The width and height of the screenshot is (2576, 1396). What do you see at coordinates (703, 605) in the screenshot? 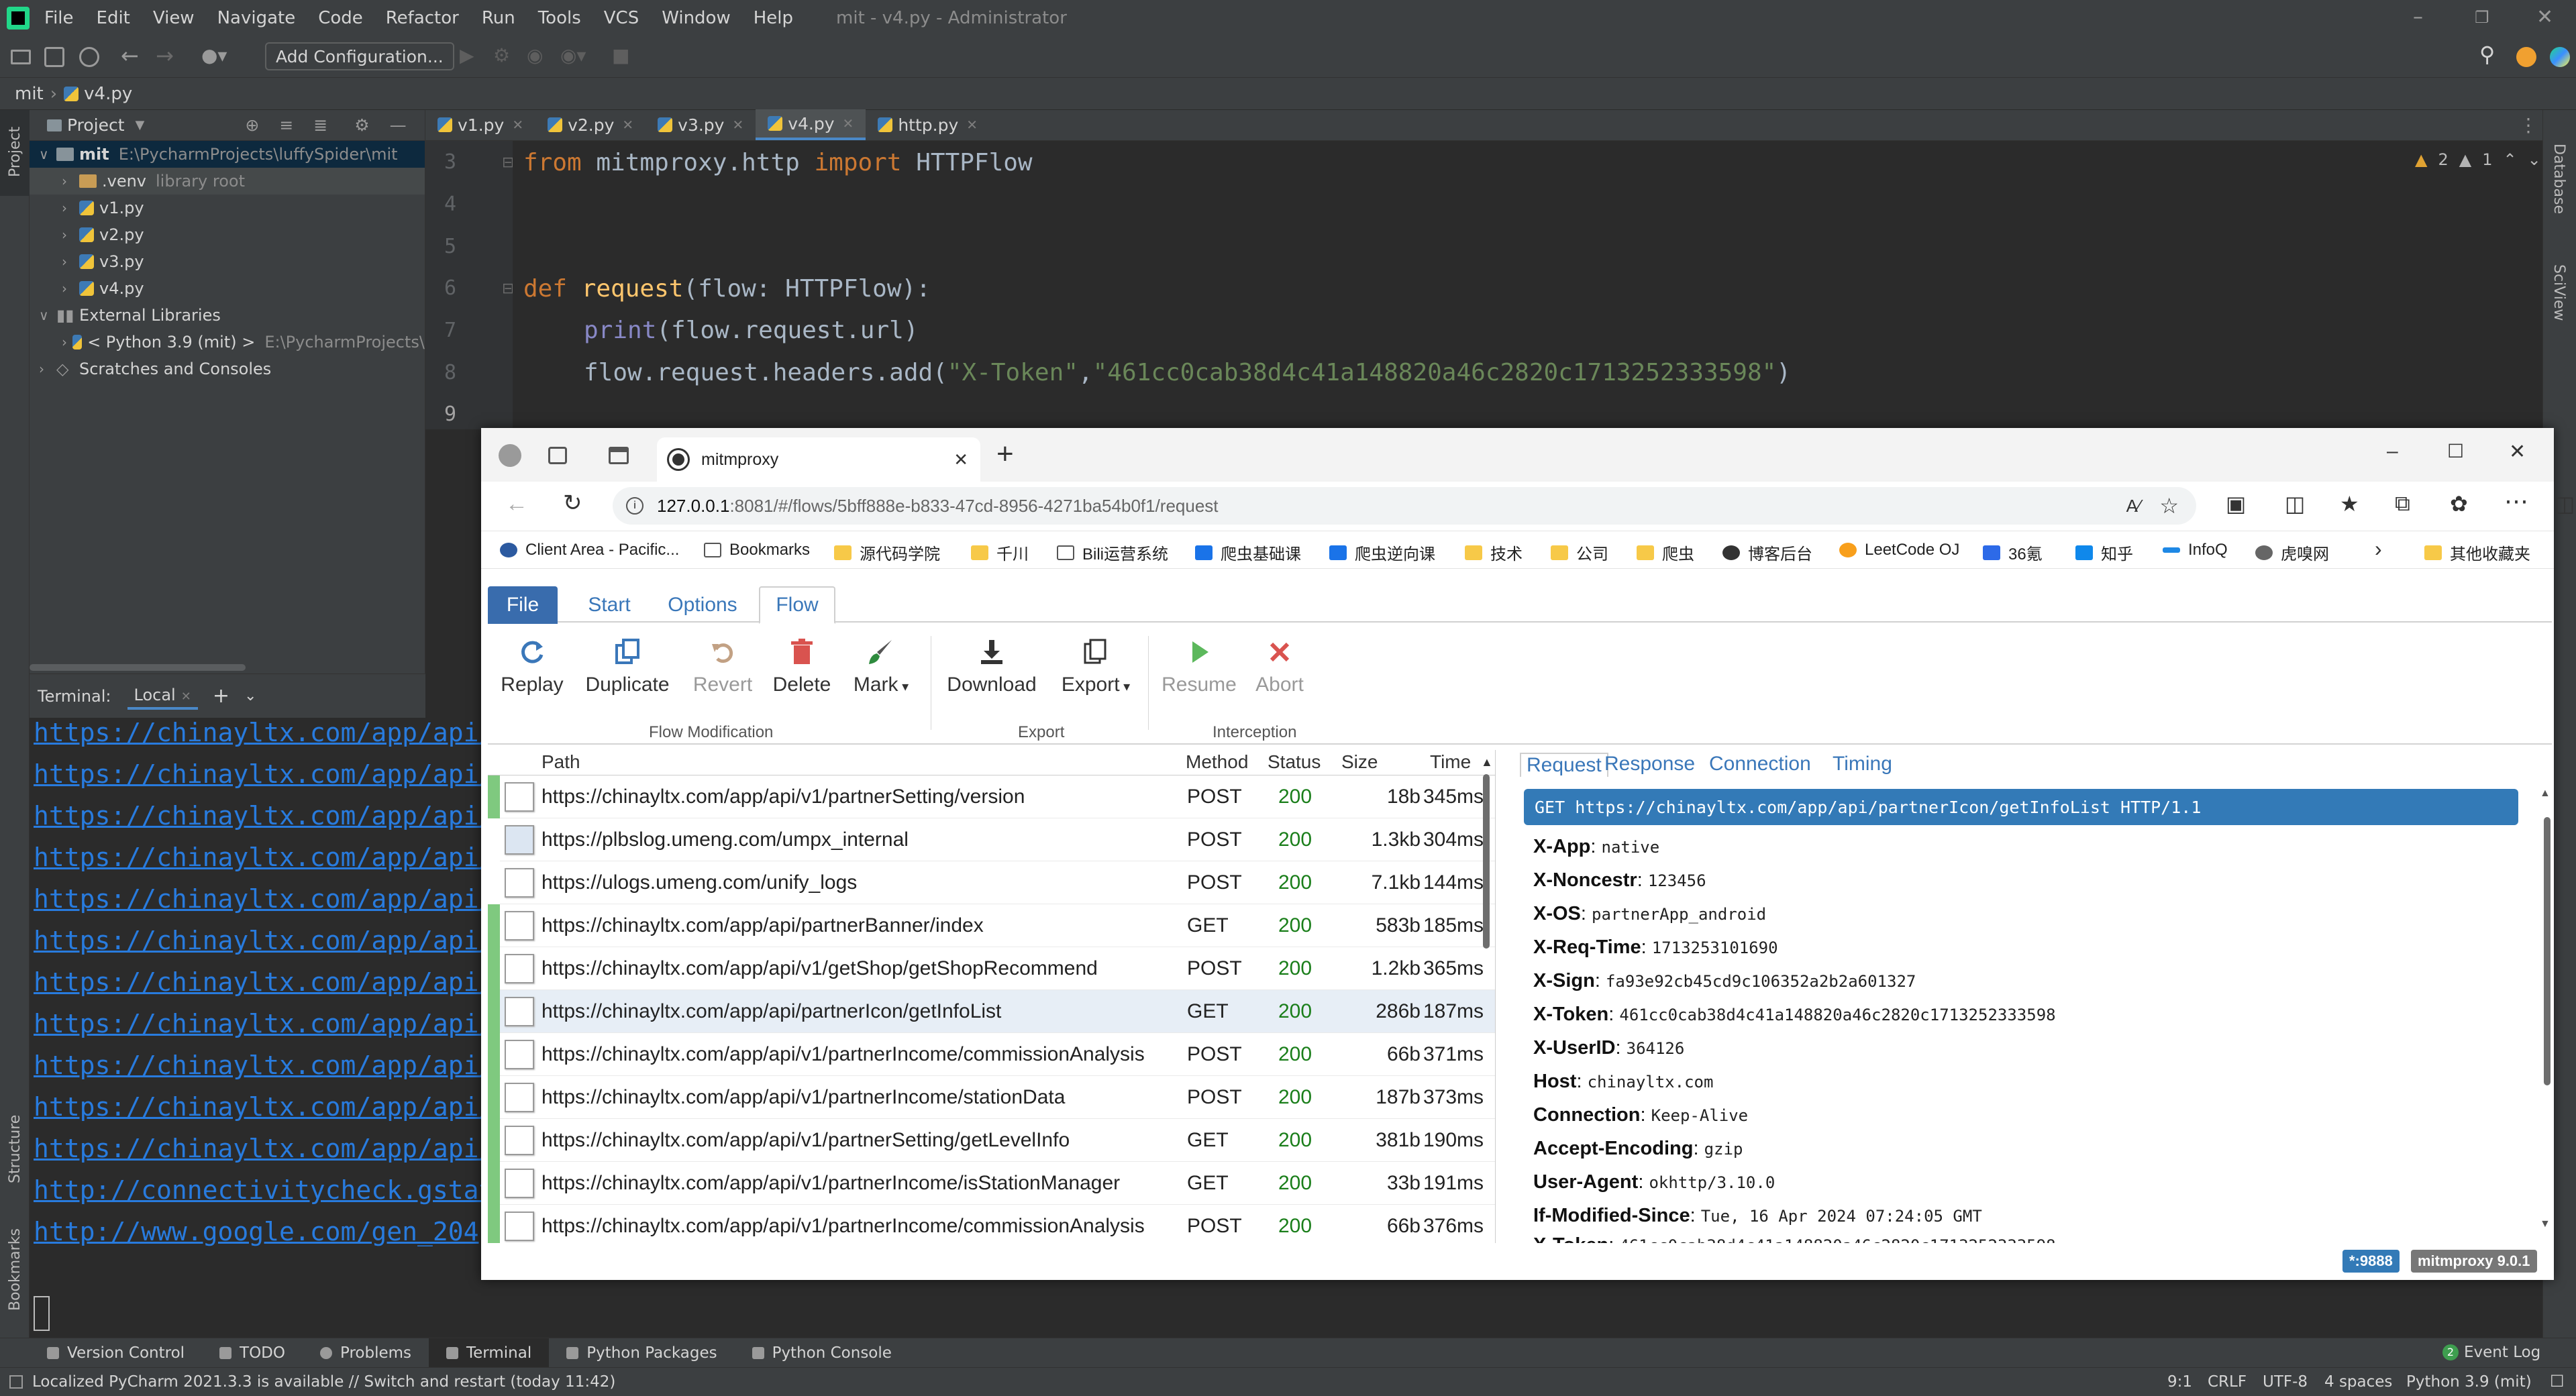
I see `mitm-tab-options: Options` at bounding box center [703, 605].